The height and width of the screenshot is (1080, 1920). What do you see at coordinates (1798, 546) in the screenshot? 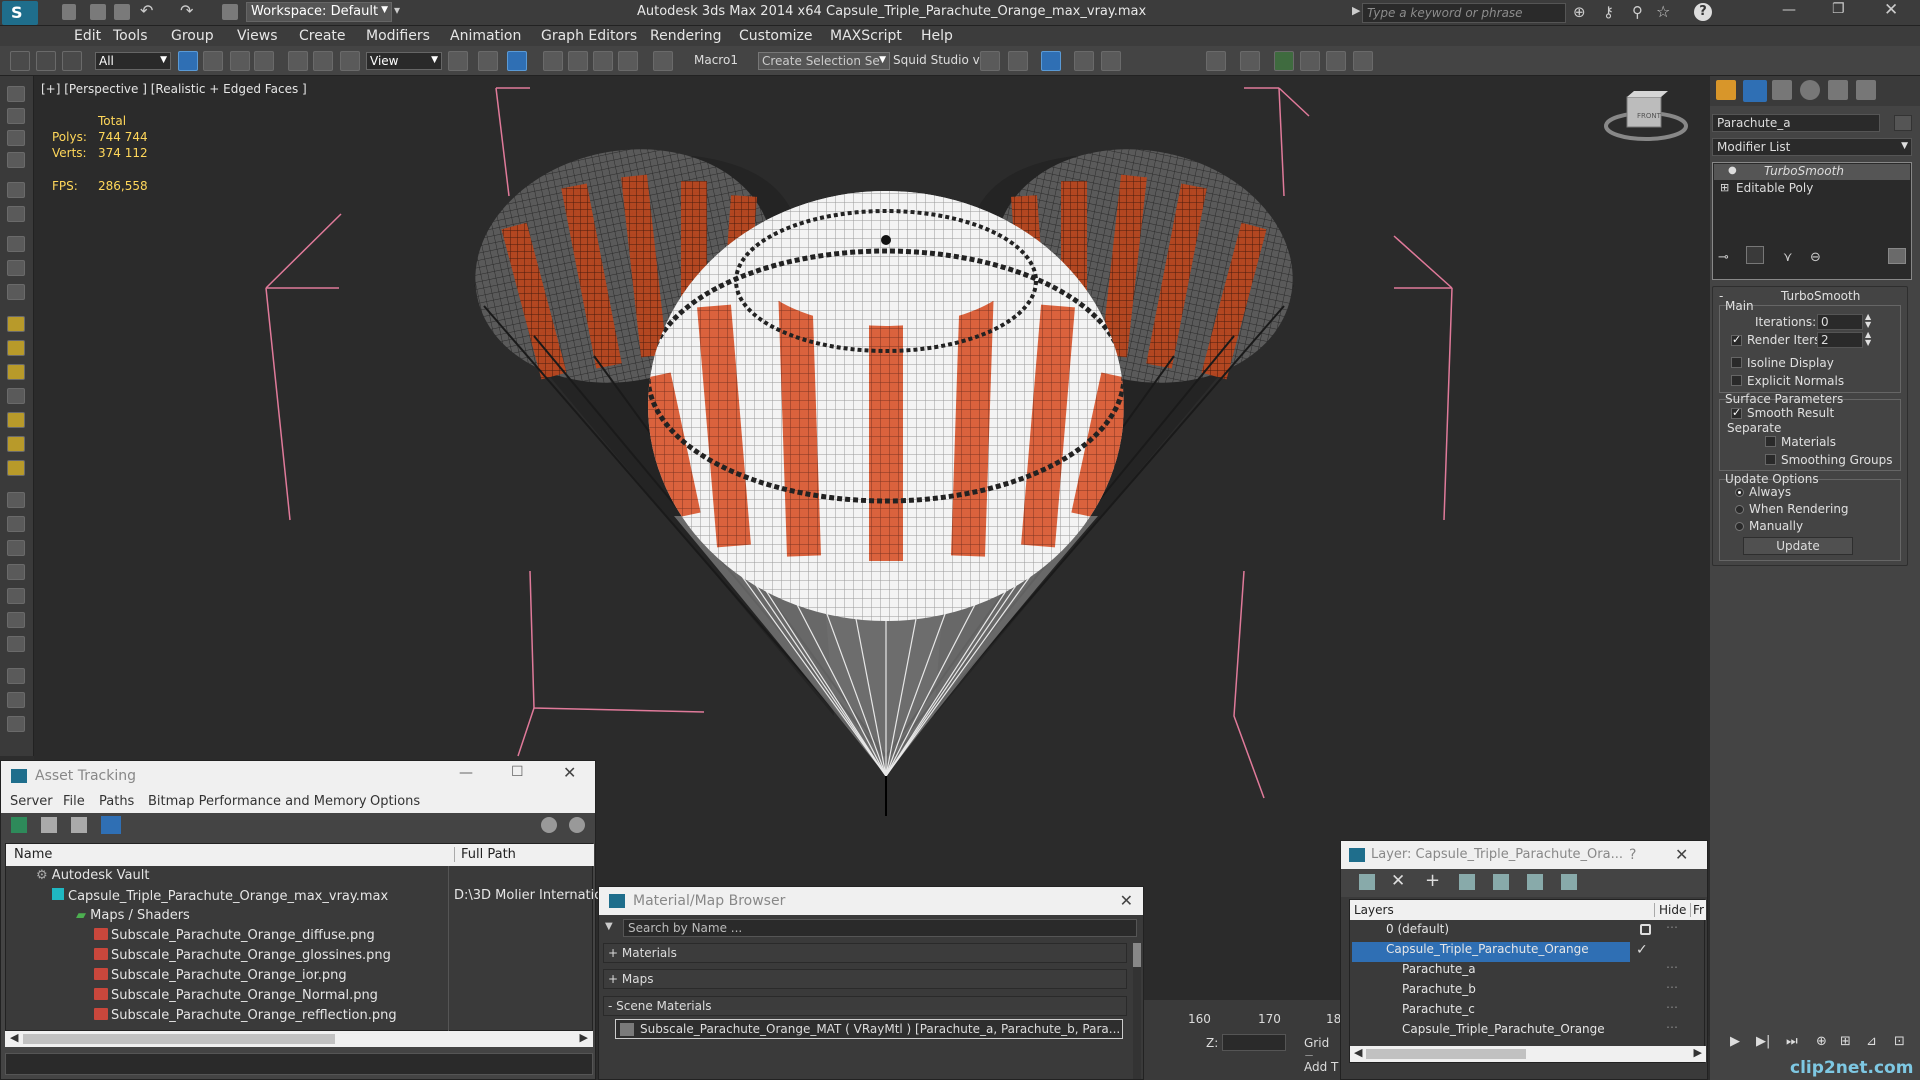
I see `update-button: Update` at bounding box center [1798, 546].